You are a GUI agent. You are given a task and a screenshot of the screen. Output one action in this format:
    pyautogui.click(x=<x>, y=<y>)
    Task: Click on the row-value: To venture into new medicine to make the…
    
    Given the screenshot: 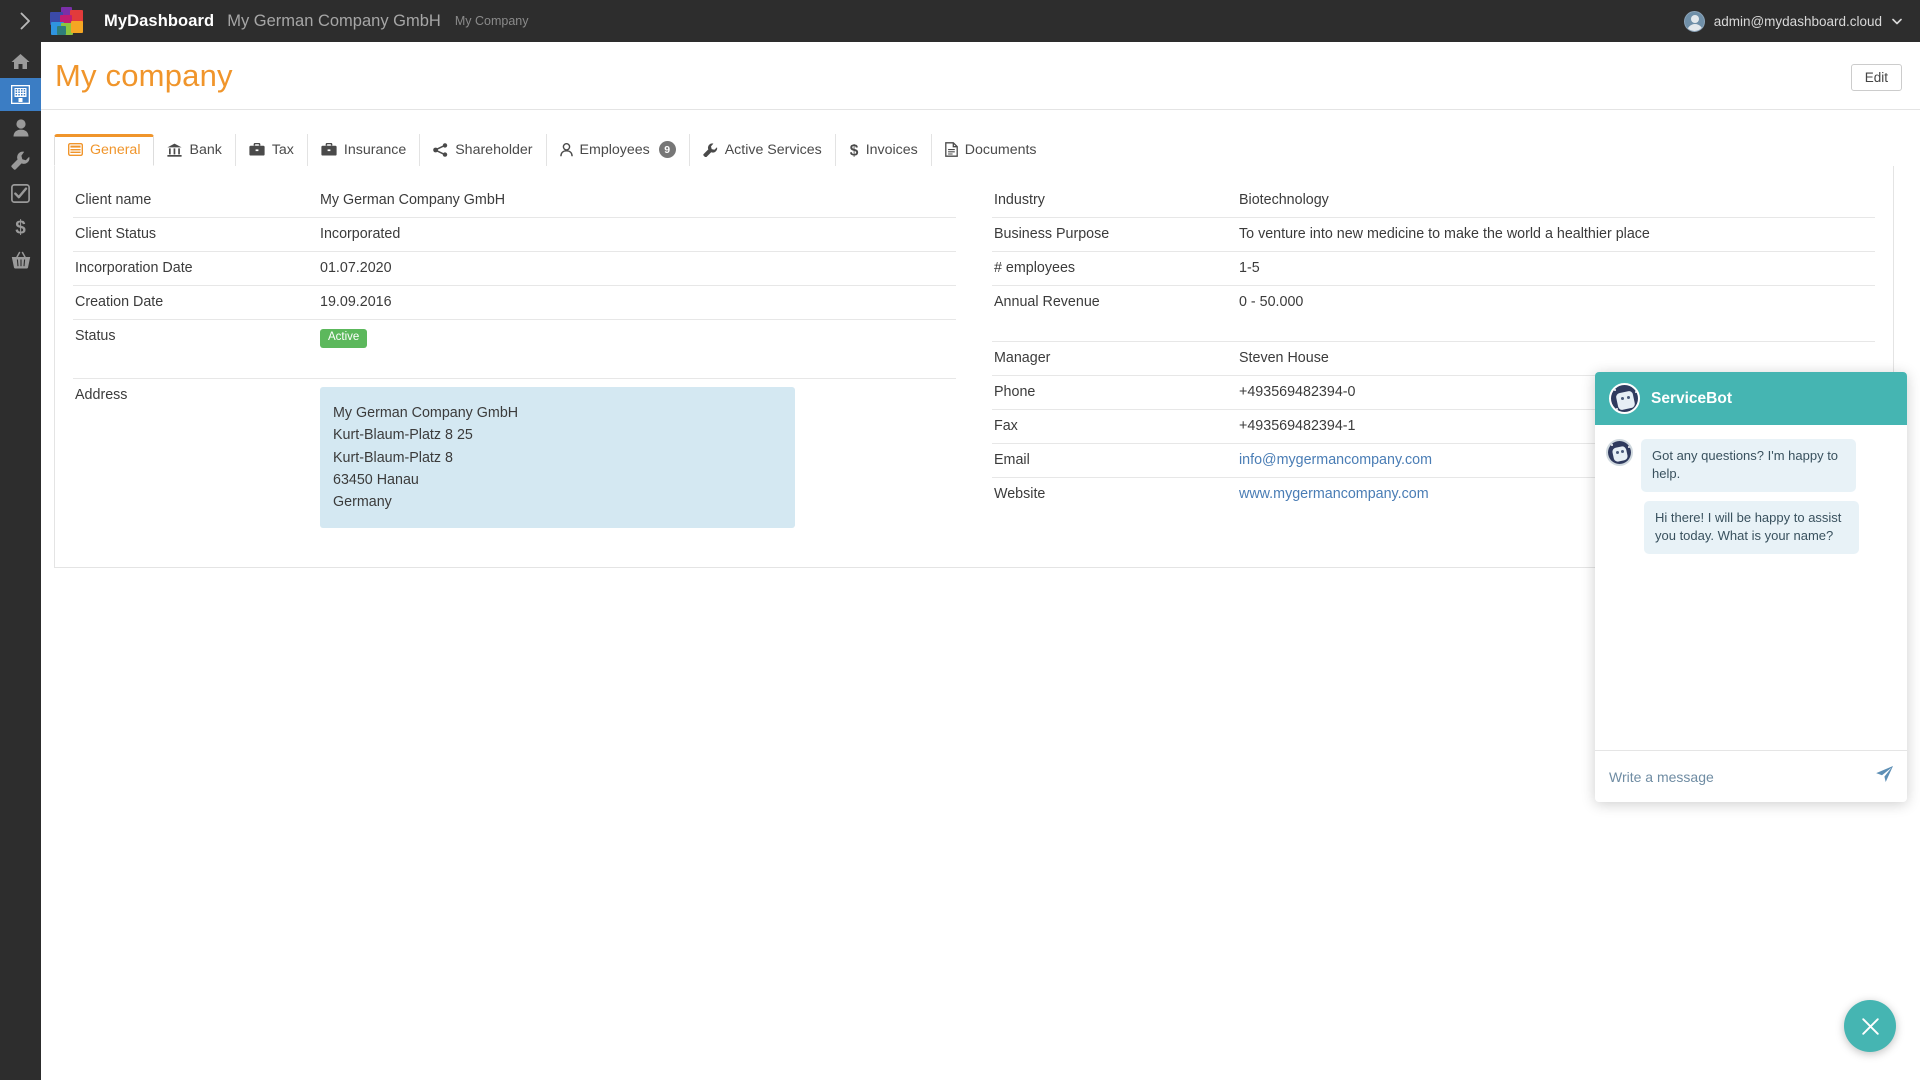 What is the action you would take?
    pyautogui.click(x=1444, y=234)
    